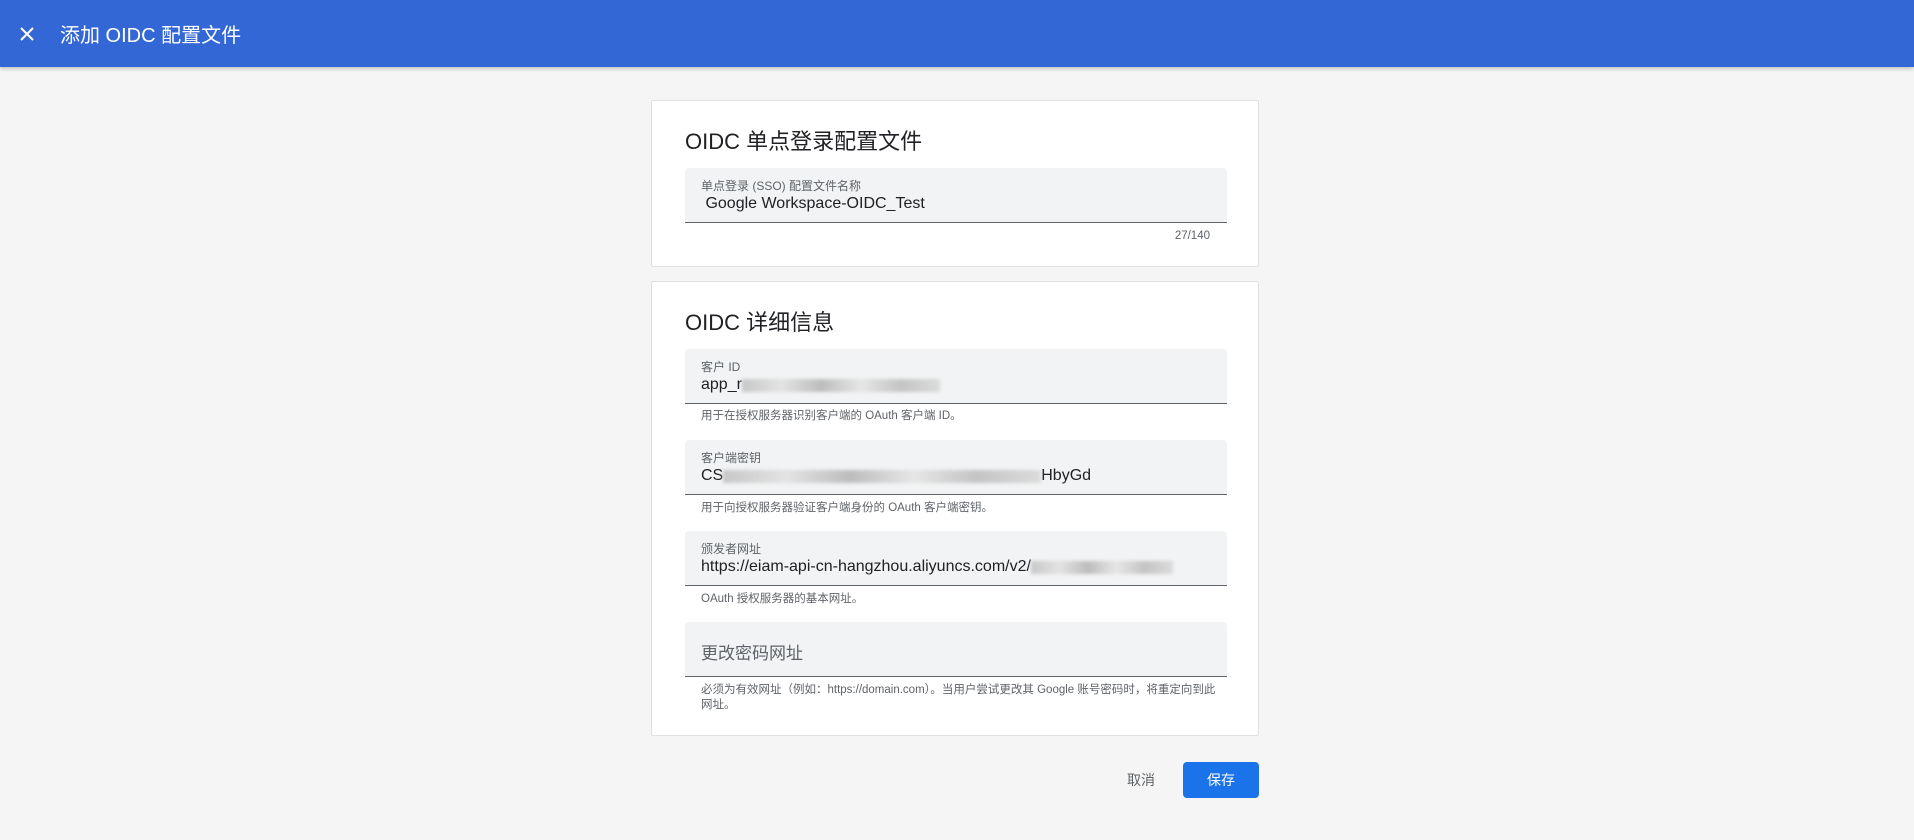 The width and height of the screenshot is (1914, 840). I want to click on card-title: OIDC 详细信息, so click(760, 322).